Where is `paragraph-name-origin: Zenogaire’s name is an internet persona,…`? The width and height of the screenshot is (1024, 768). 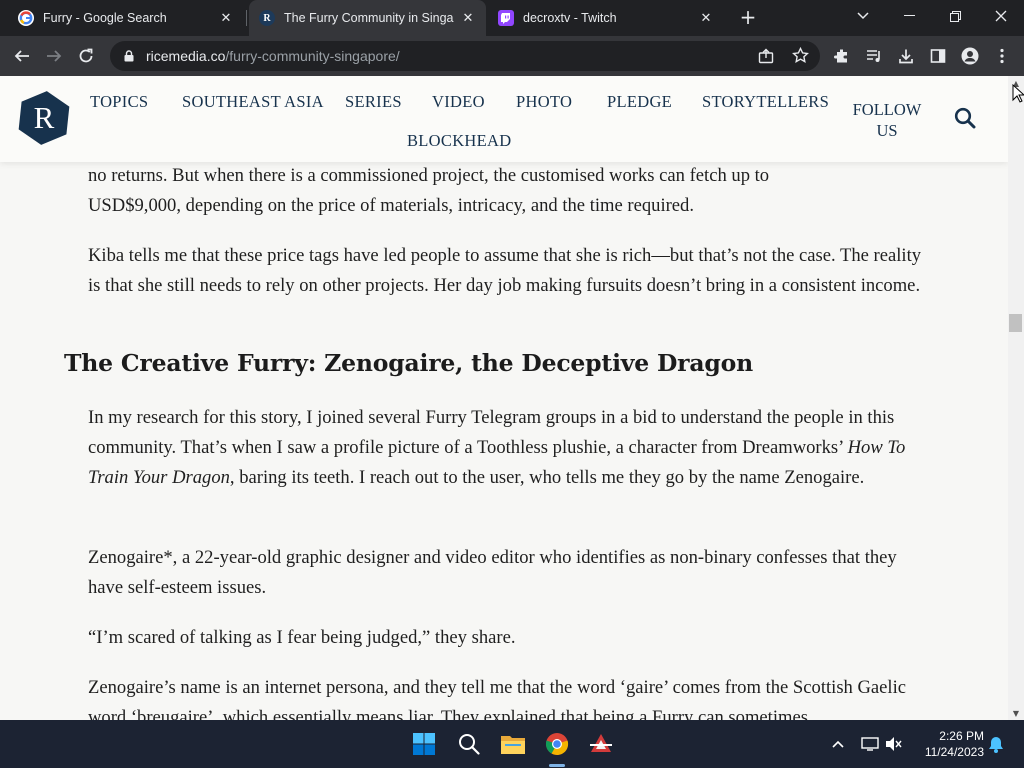 paragraph-name-origin: Zenogaire’s name is an internet persona,… is located at coordinates (497, 698).